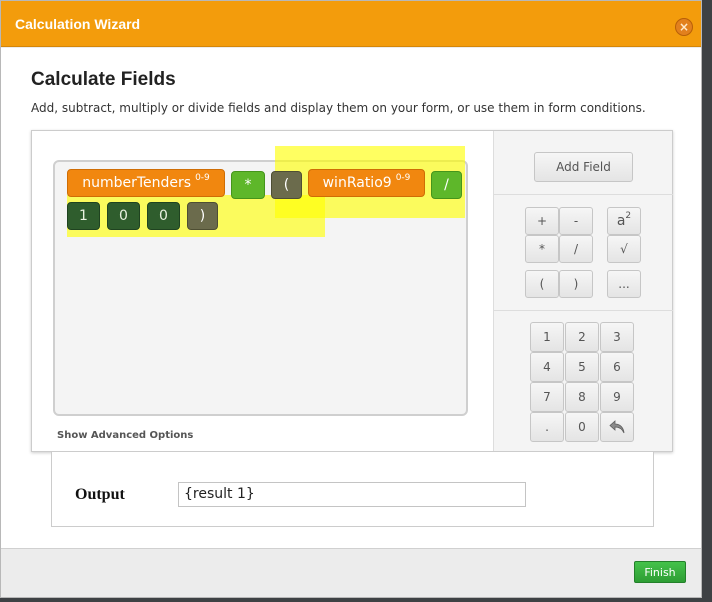 This screenshot has height=602, width=712. I want to click on page-title: Calculate Fields, so click(103, 79).